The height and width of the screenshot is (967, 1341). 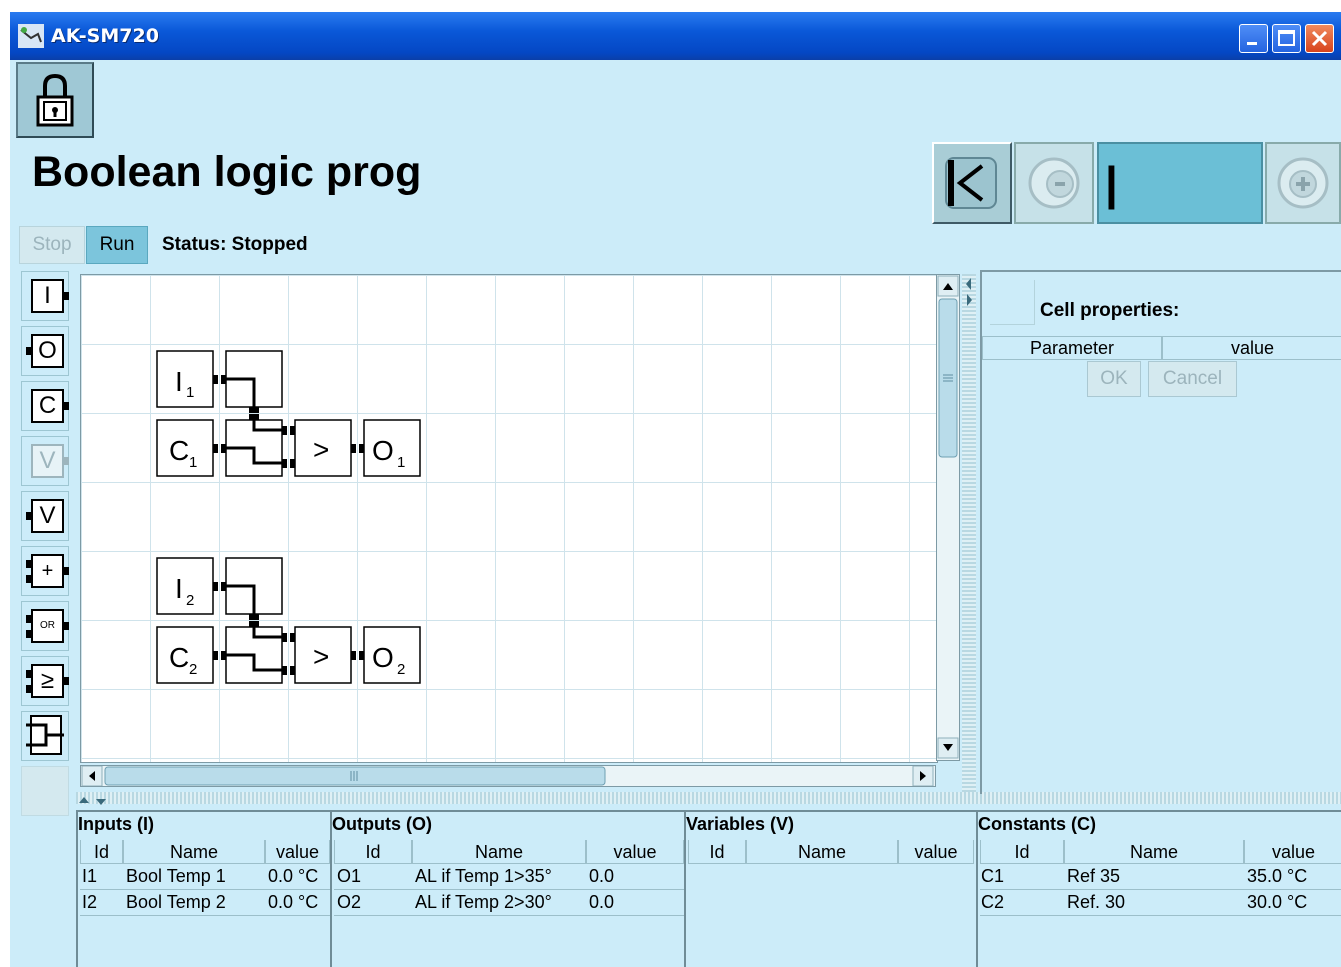 What do you see at coordinates (1012, 302) in the screenshot?
I see `panel-corner` at bounding box center [1012, 302].